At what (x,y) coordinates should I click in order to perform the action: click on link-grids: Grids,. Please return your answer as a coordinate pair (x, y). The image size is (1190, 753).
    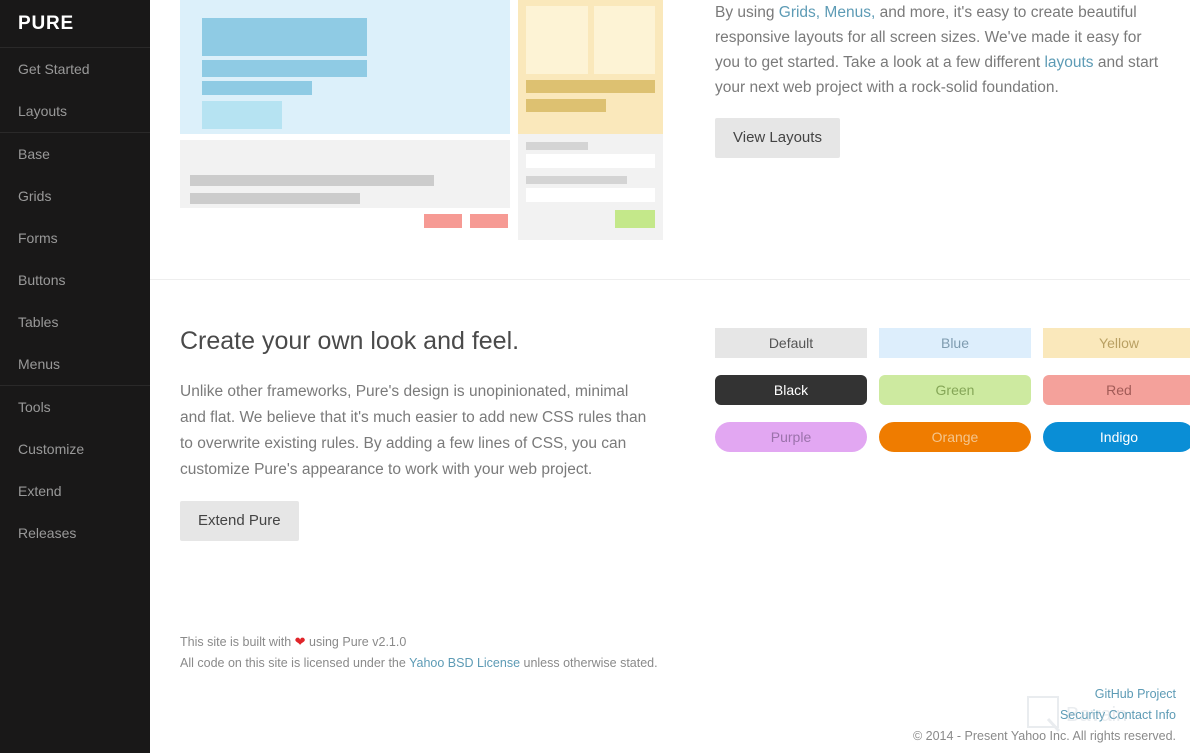
    Looking at the image, I should click on (799, 12).